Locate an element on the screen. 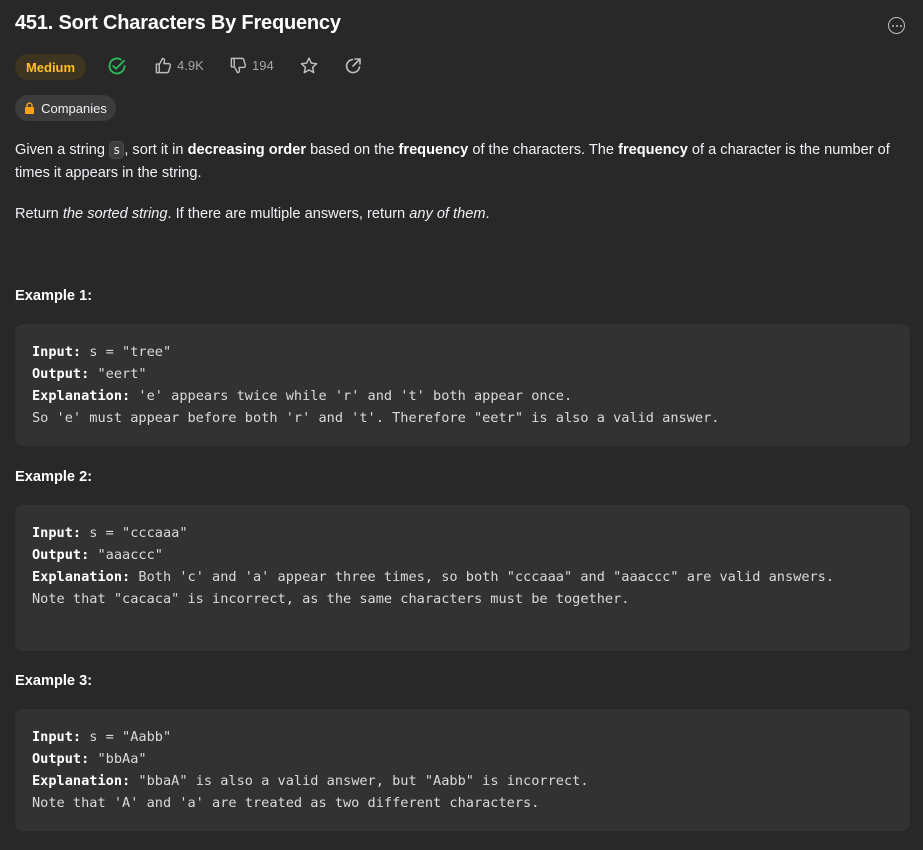  text-segment: . is located at coordinates (487, 214).